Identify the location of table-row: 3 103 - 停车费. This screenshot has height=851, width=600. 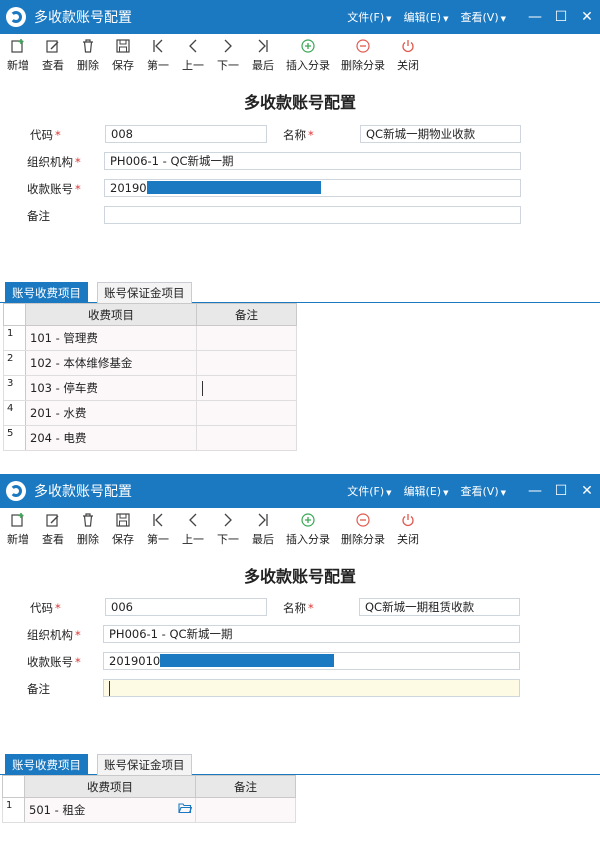
(150, 388).